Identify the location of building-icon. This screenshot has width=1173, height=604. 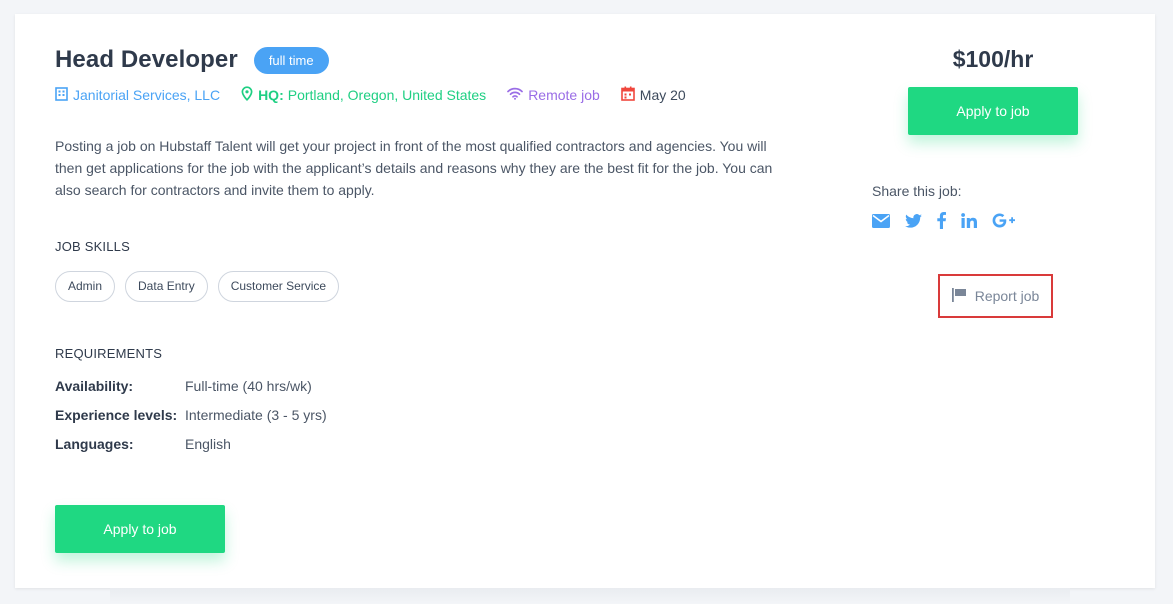
(64, 95).